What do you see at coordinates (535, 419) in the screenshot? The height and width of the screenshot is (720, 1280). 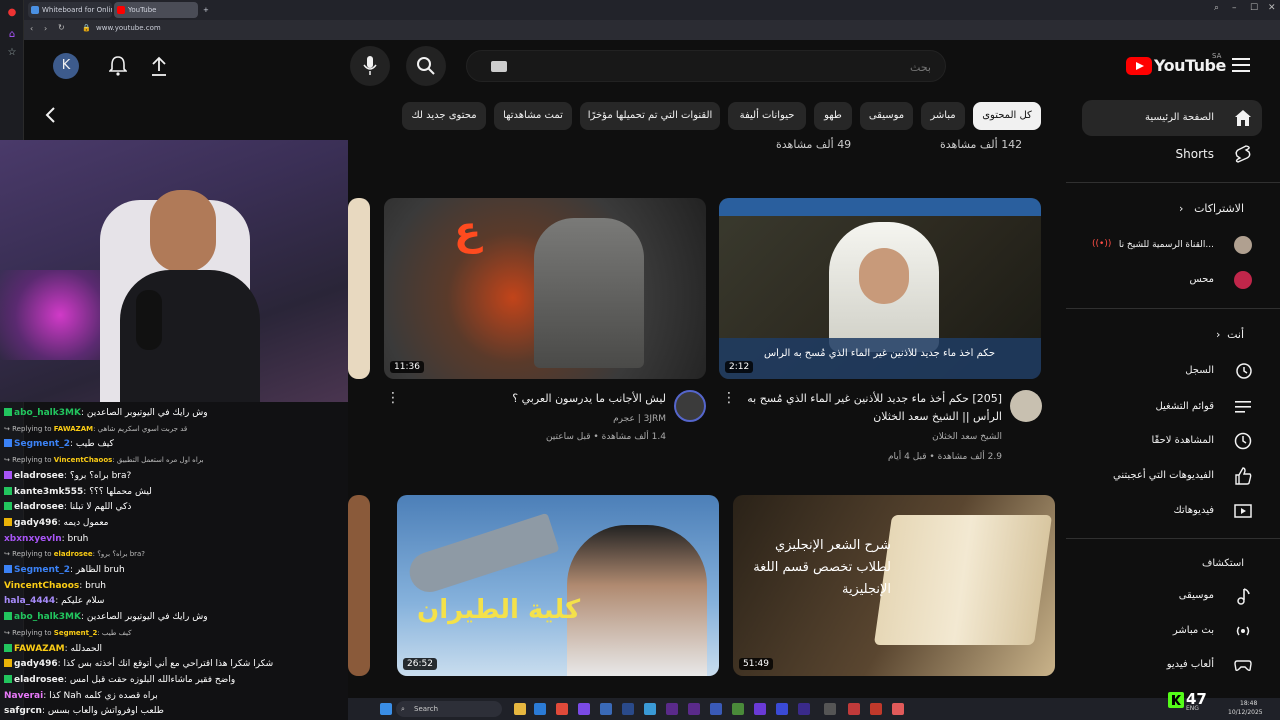 I see `channel-name: 3JRM | عجرم` at bounding box center [535, 419].